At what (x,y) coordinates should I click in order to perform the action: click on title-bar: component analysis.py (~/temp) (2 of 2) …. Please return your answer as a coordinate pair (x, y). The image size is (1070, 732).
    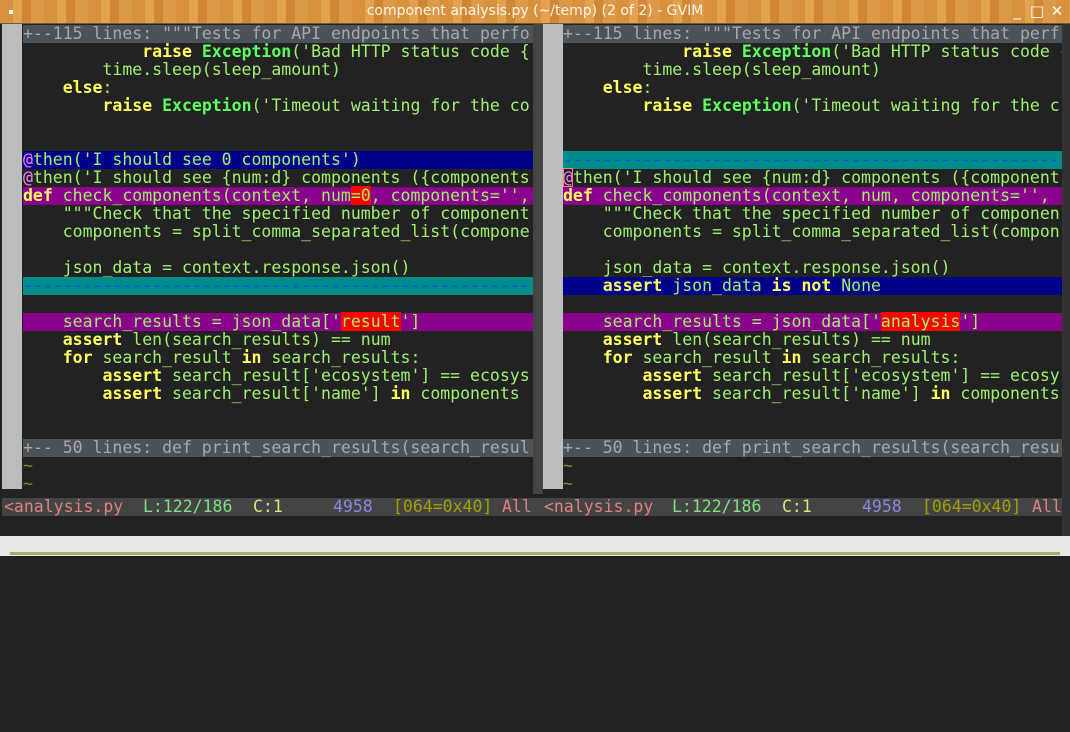
    Looking at the image, I should click on (535, 12).